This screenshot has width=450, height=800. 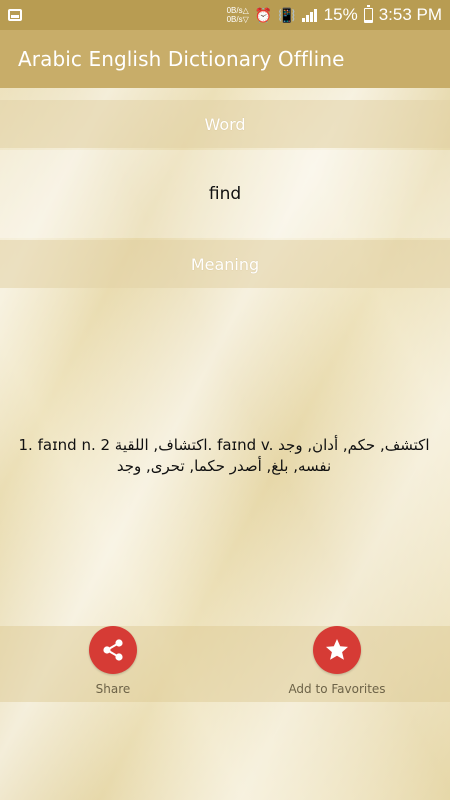 What do you see at coordinates (368, 13) in the screenshot?
I see `battery-icon` at bounding box center [368, 13].